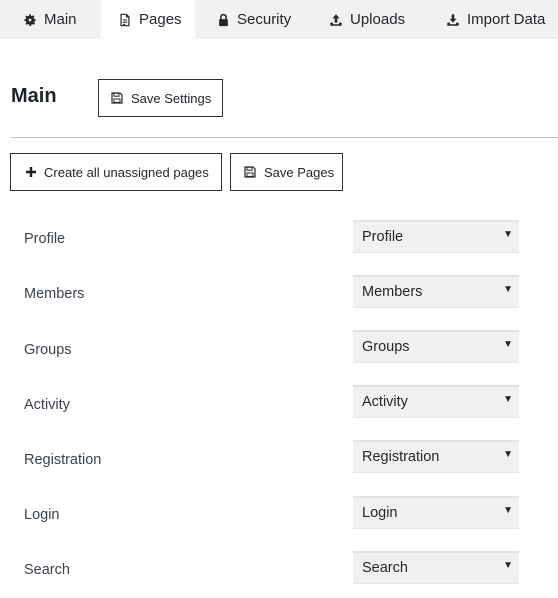  What do you see at coordinates (436, 512) in the screenshot?
I see `page-select-login: Login ▼` at bounding box center [436, 512].